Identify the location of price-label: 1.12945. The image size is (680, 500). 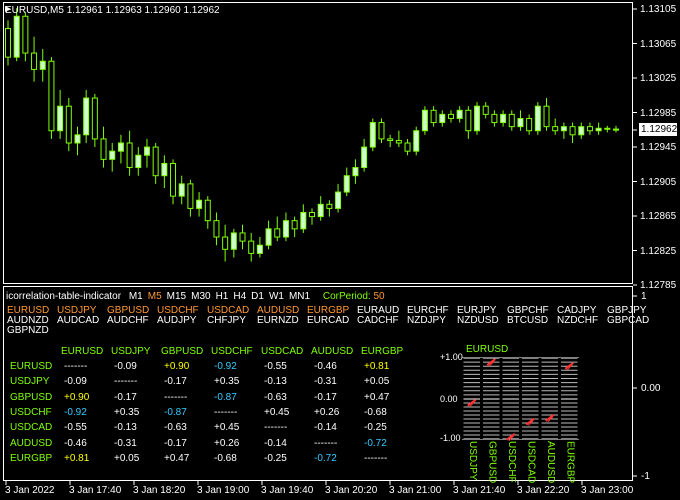
(658, 147).